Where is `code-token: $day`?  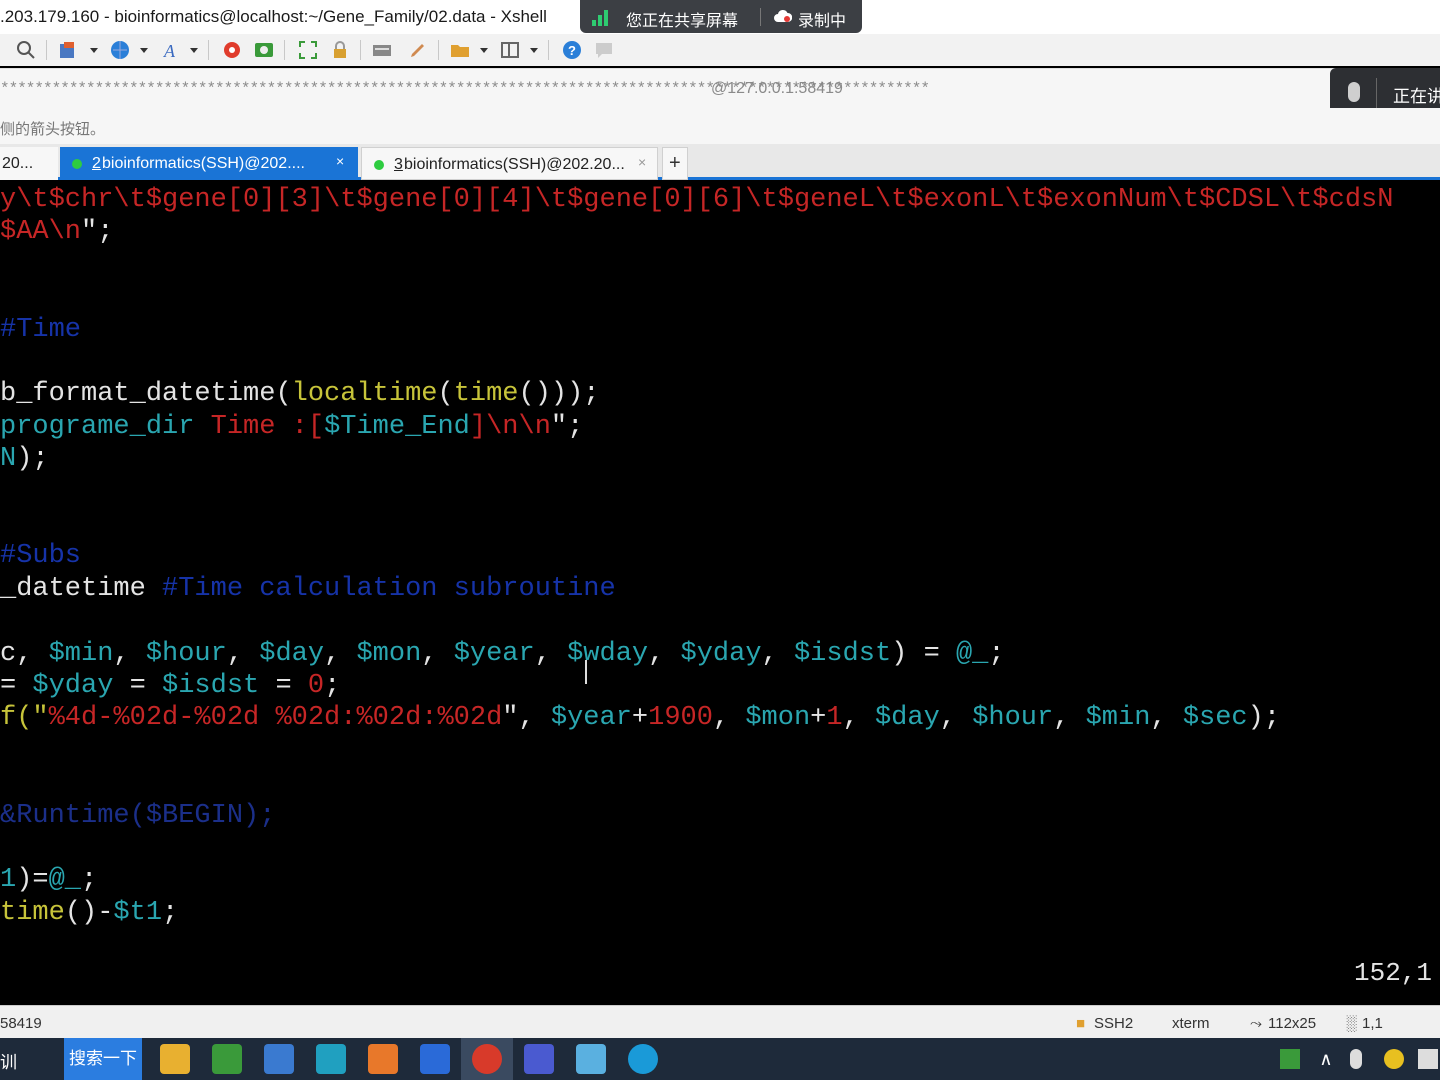
code-token: $day is located at coordinates (292, 653).